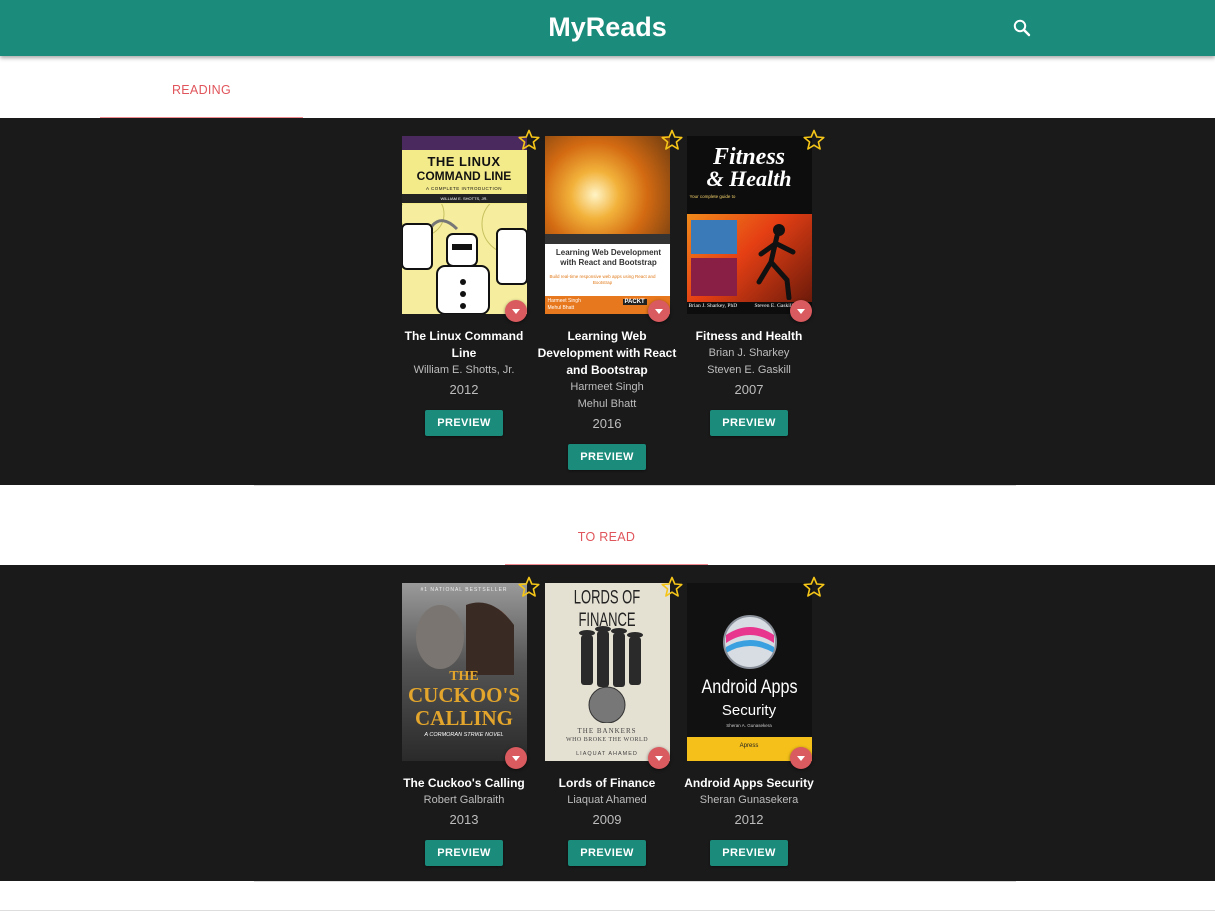 The image size is (1215, 911). What do you see at coordinates (749, 746) in the screenshot?
I see `publisher-logo: Apress` at bounding box center [749, 746].